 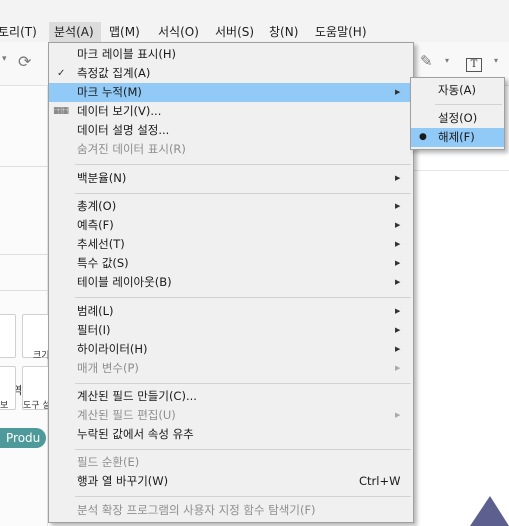 What do you see at coordinates (254, 21) in the screenshot?
I see `menu-bar: 토리(T) 분석(A) 맵(M) 서식(O) 서버(S) 창(N) 도움말(H)` at bounding box center [254, 21].